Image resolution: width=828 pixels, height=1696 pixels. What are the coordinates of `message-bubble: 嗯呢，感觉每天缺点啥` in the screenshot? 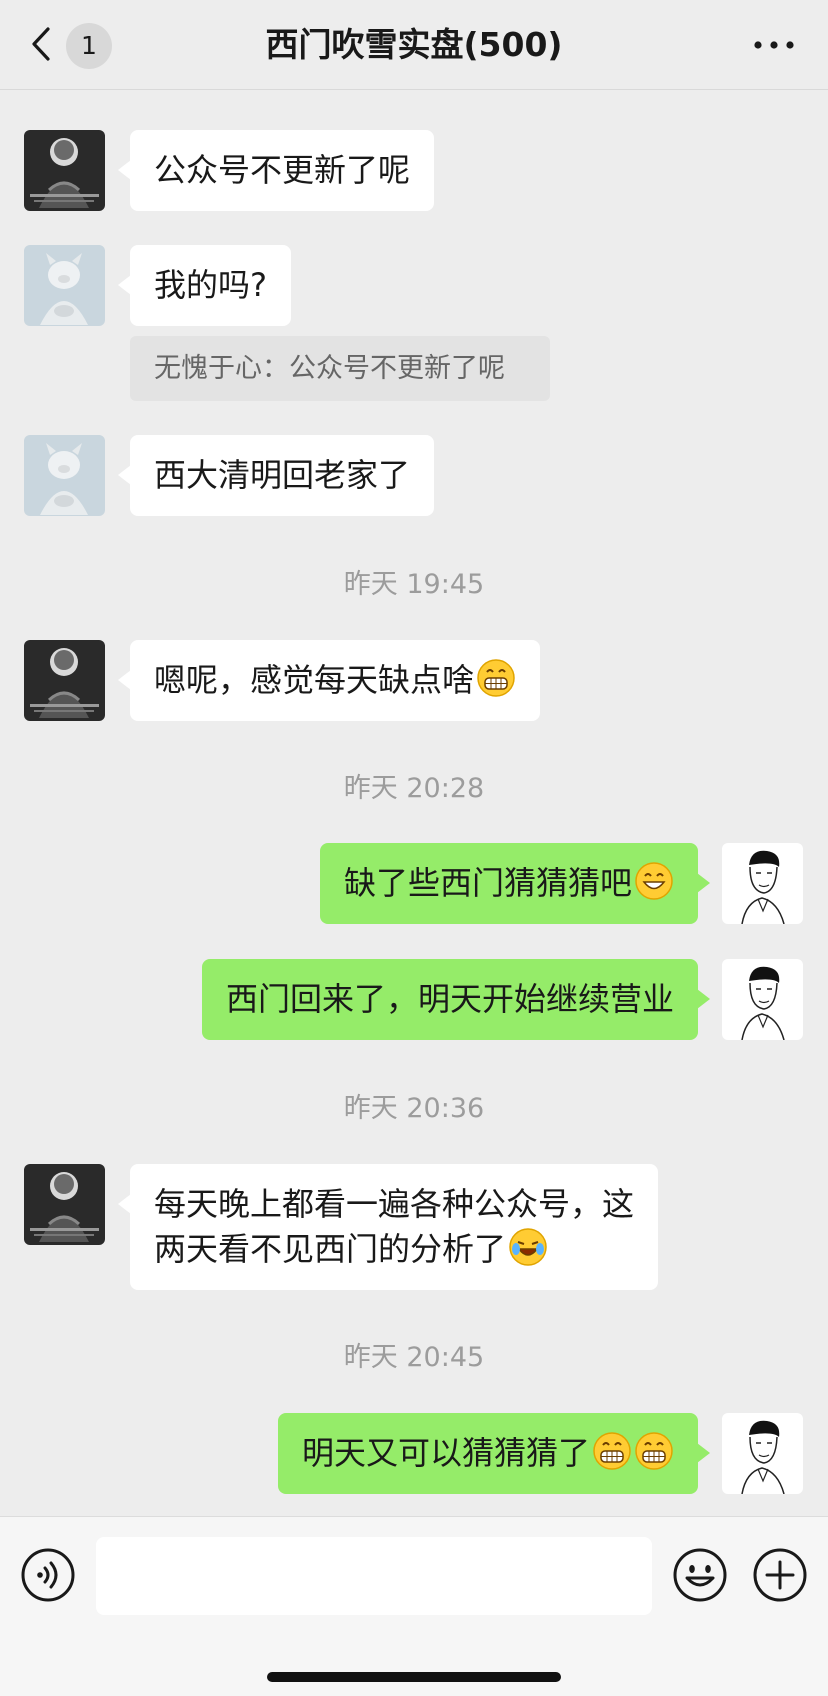 It's located at (329, 680).